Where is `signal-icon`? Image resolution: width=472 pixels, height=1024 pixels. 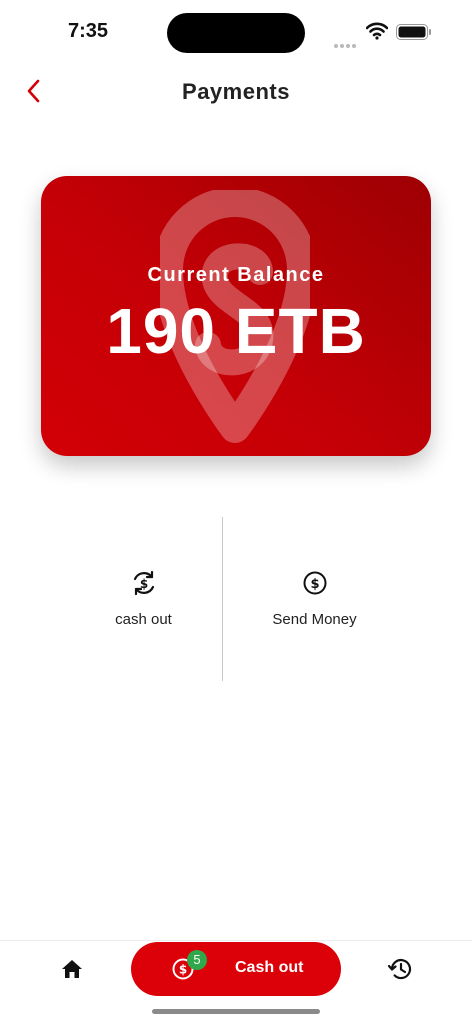
signal-icon is located at coordinates (346, 44).